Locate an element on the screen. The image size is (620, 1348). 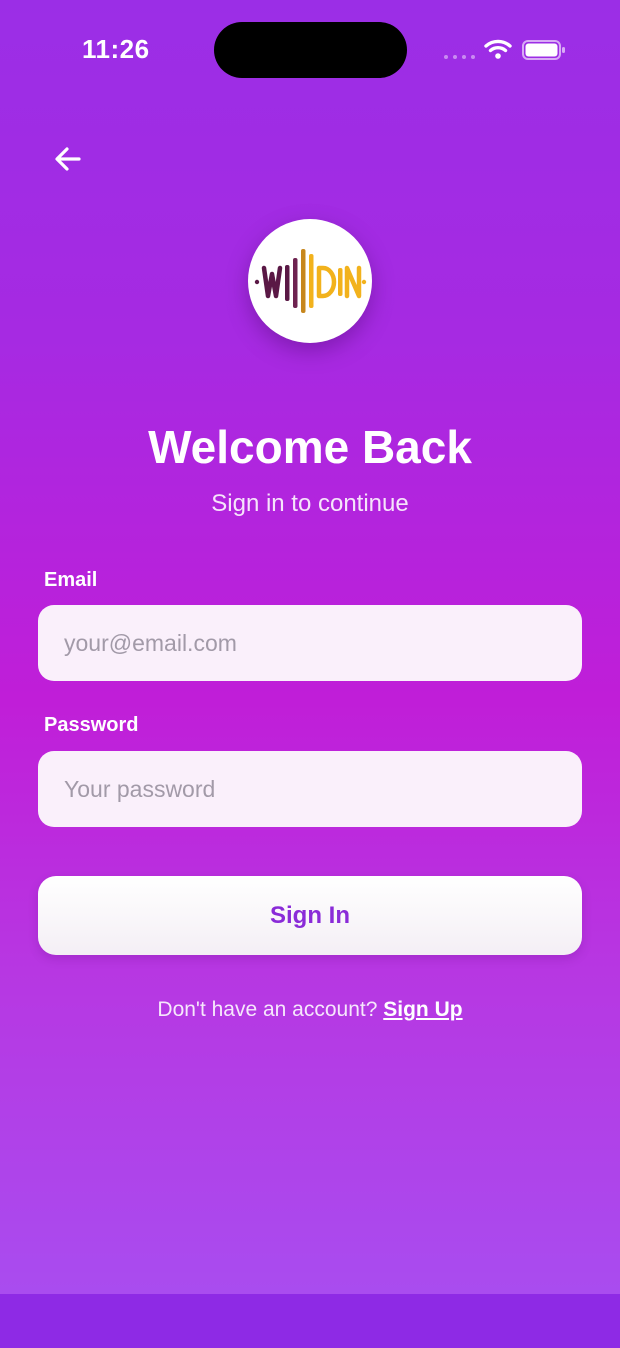
battery-icon is located at coordinates (543, 50).